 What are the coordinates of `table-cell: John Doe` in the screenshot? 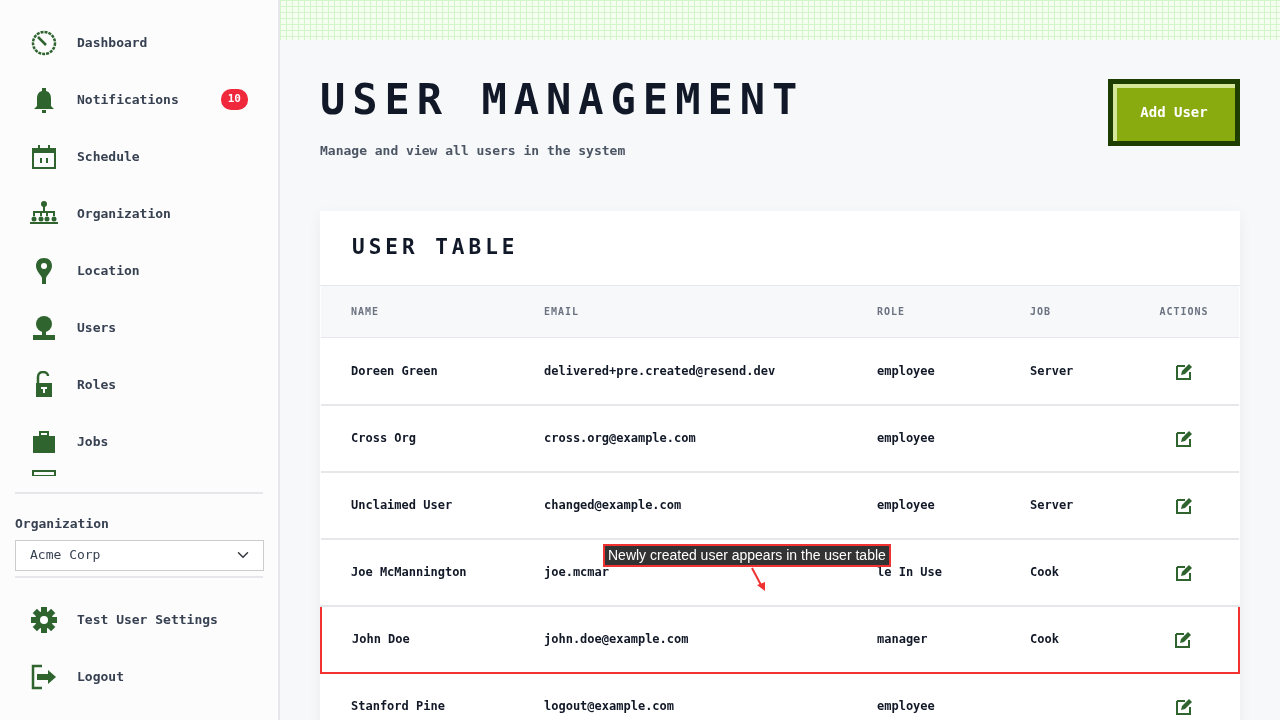 It's located at (381, 639).